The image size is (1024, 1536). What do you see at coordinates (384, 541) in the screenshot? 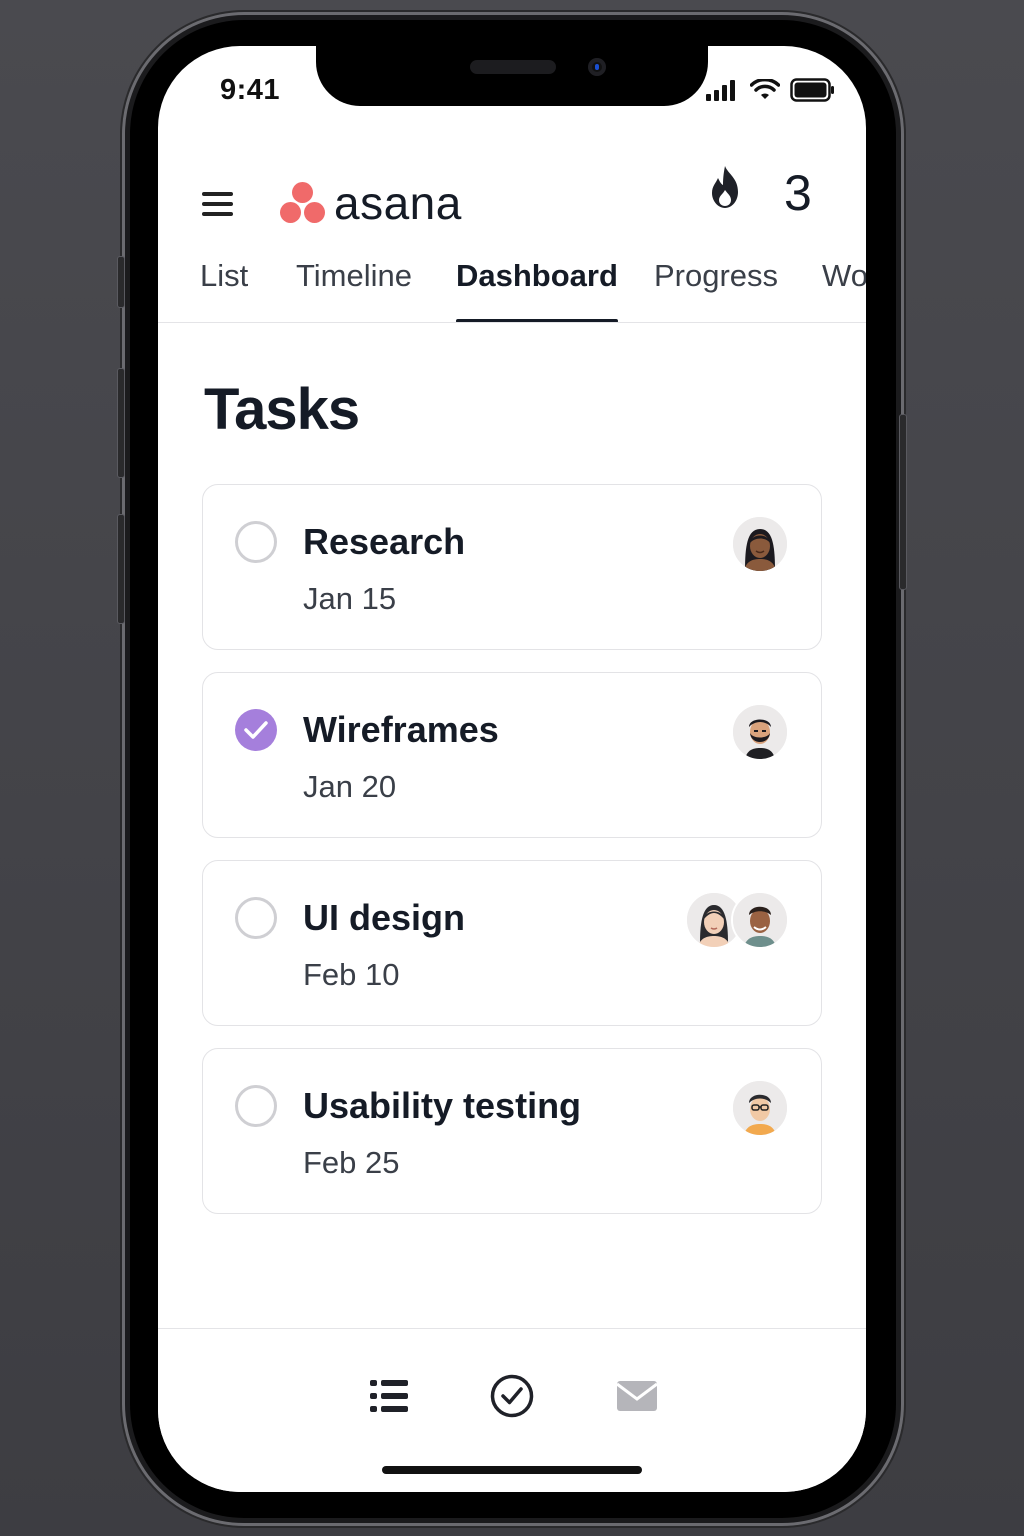
I see `task-name: Research` at bounding box center [384, 541].